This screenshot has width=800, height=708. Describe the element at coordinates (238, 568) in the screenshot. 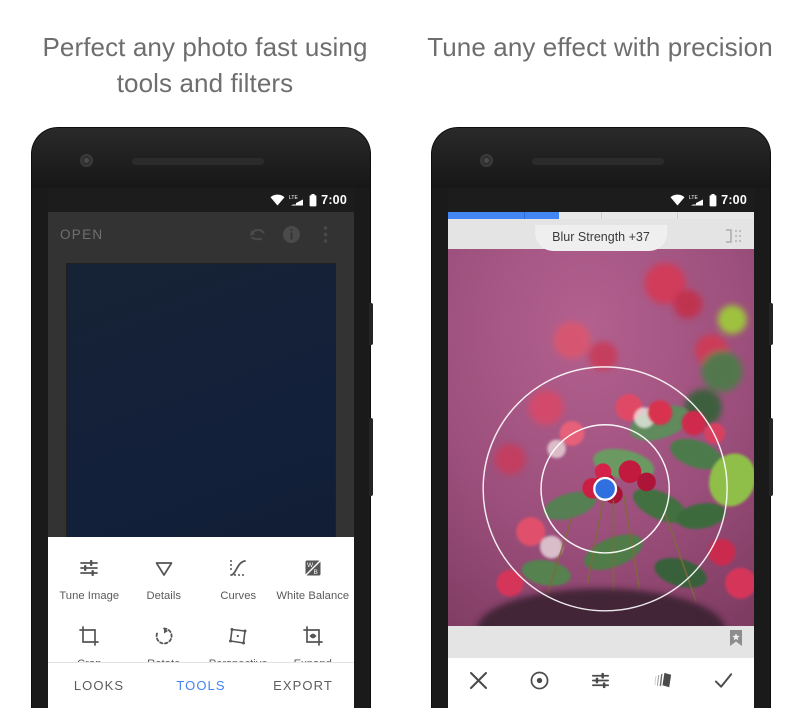

I see `curves-icon` at that location.